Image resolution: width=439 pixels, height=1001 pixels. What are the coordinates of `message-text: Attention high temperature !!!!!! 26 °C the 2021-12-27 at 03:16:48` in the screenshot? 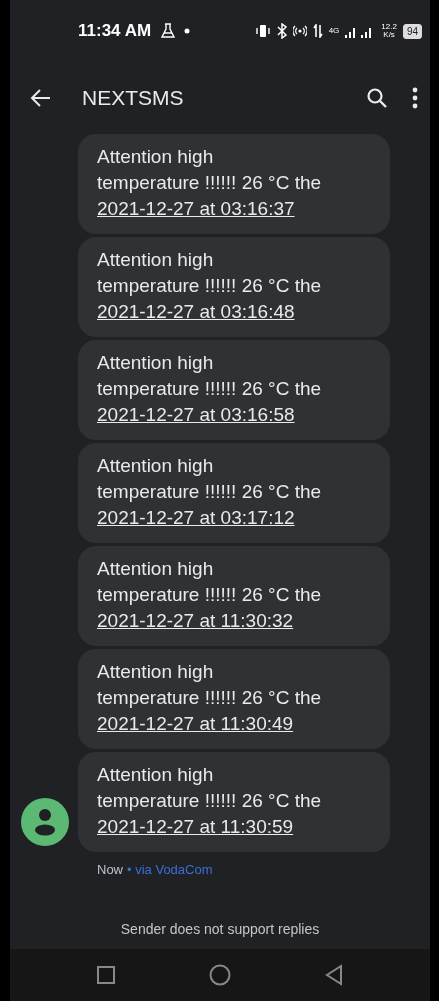 It's located at (210, 286).